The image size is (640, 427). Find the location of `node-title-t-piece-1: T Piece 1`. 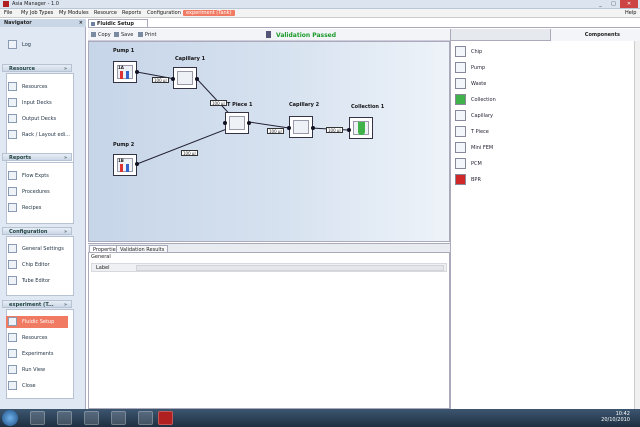

node-title-t-piece-1: T Piece 1 is located at coordinates (240, 105).